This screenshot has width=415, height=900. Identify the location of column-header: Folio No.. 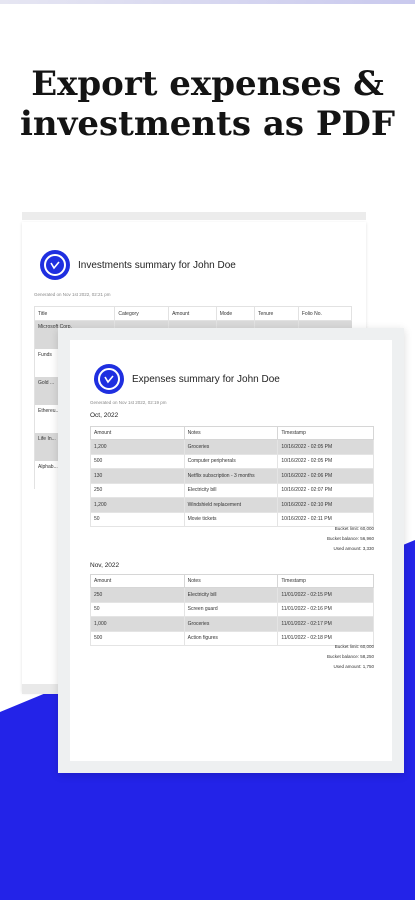
(325, 313).